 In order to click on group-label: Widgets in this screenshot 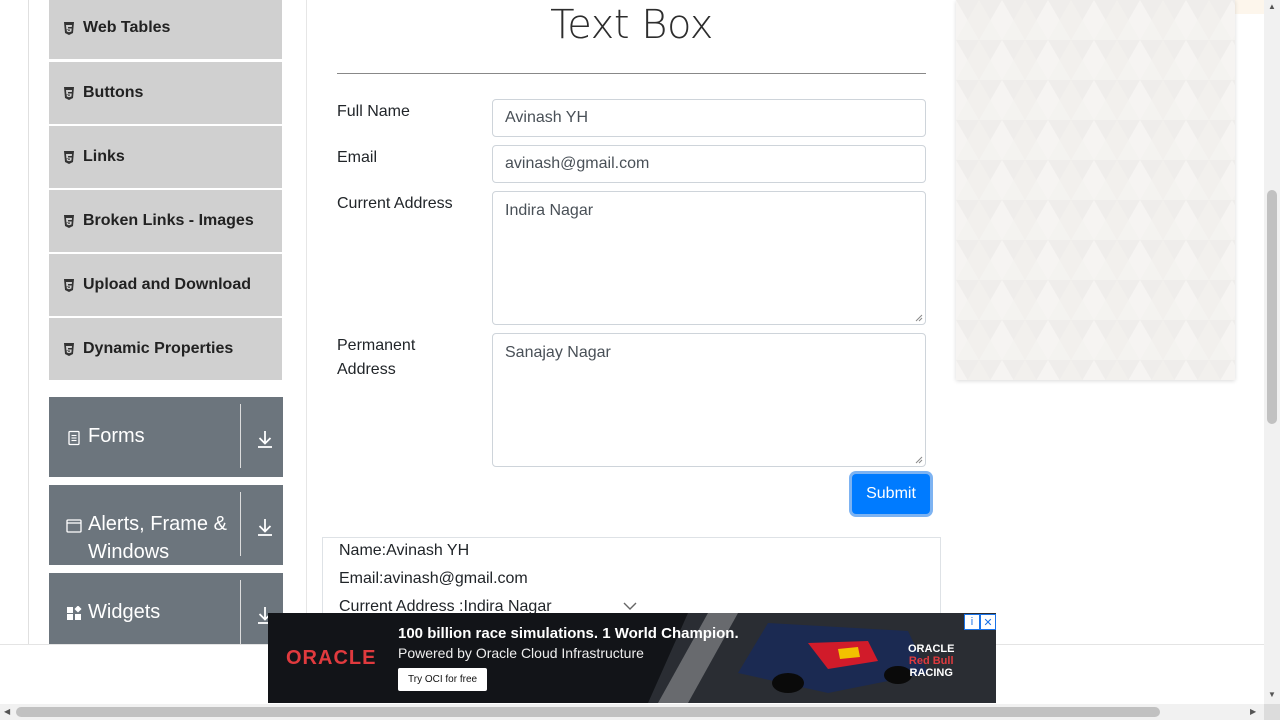, I will do `click(124, 612)`.